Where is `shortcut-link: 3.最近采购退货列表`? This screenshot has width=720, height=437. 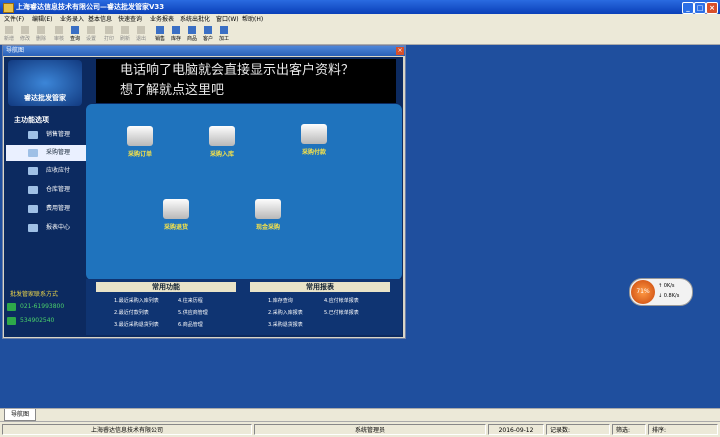
shortcut-link: 3.最近采购退货列表 is located at coordinates (136, 324).